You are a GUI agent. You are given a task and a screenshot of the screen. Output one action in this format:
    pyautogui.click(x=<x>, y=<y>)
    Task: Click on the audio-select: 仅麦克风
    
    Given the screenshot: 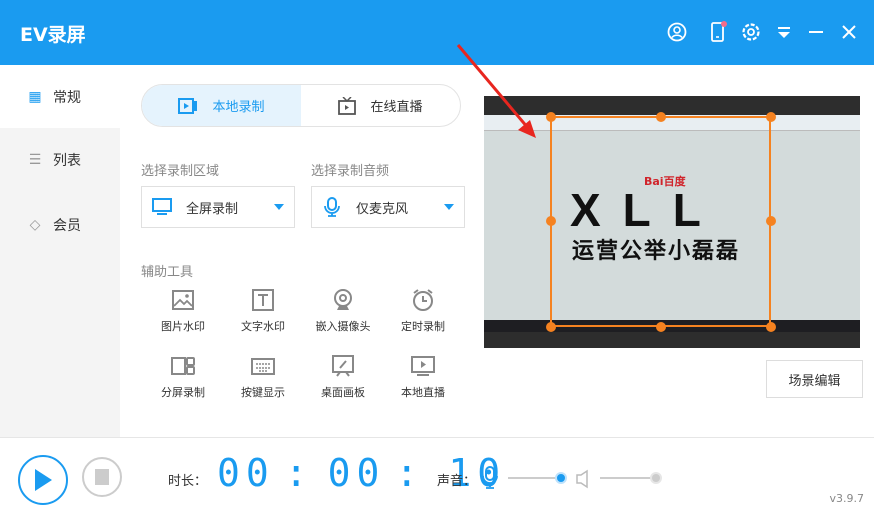 What is the action you would take?
    pyautogui.click(x=388, y=207)
    